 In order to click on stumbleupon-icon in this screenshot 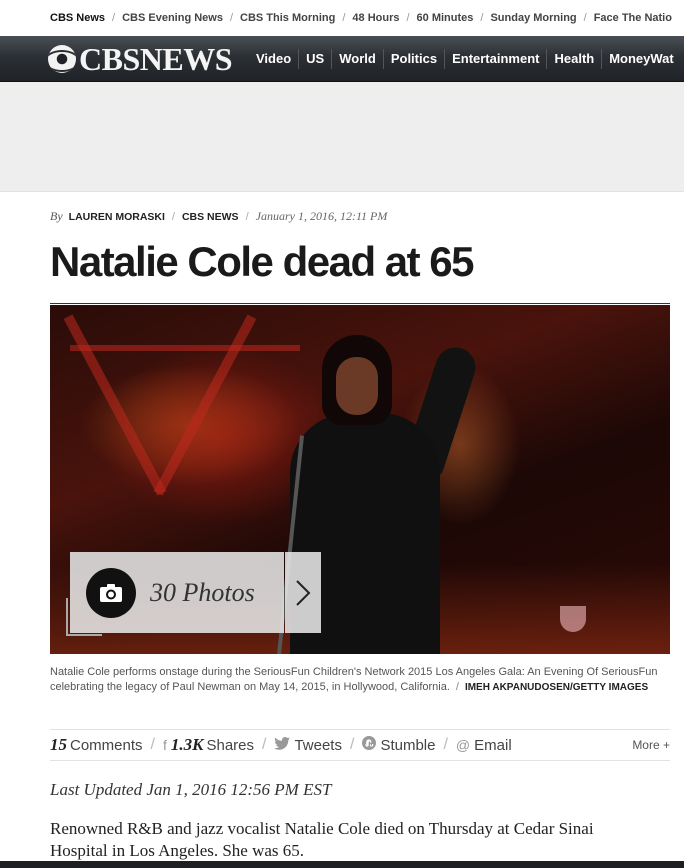, I will do `click(369, 744)`.